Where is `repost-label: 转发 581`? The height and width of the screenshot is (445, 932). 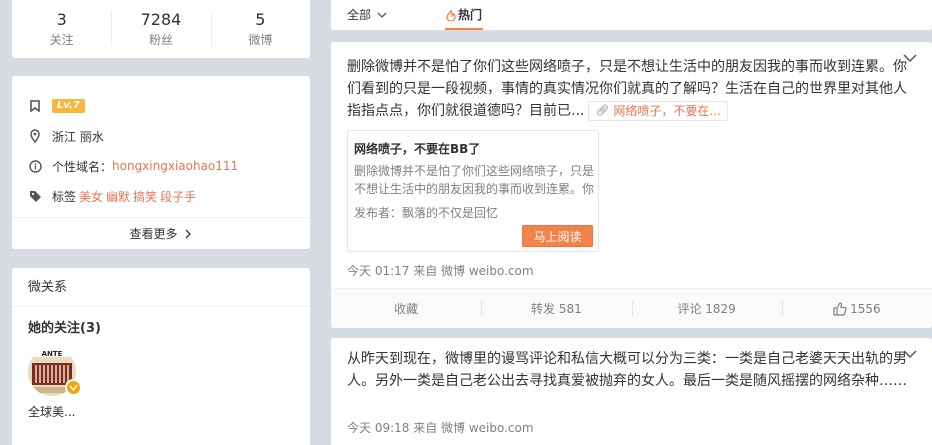 repost-label: 转发 581 is located at coordinates (556, 309).